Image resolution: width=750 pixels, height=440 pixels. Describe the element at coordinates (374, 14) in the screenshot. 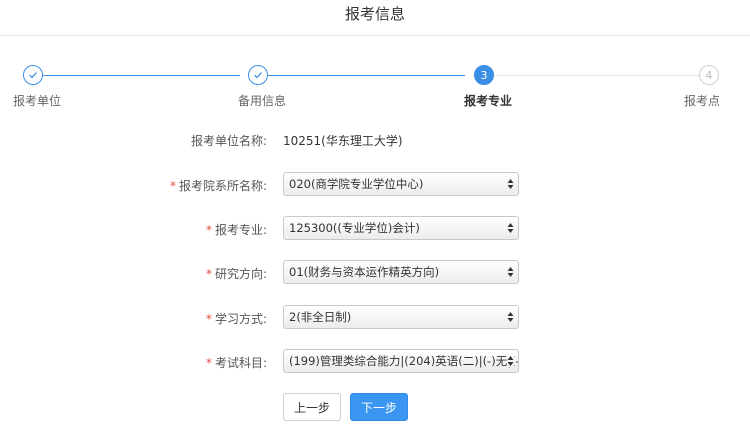

I see `page-title: 报考信息` at that location.